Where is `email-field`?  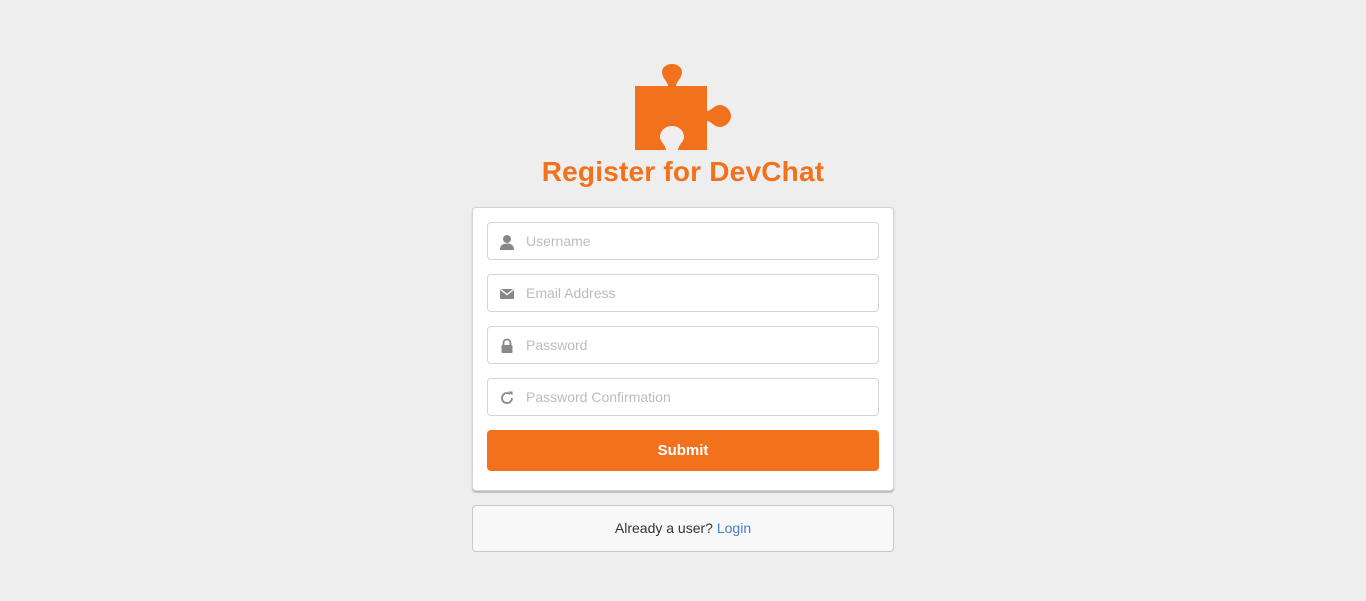 email-field is located at coordinates (683, 293).